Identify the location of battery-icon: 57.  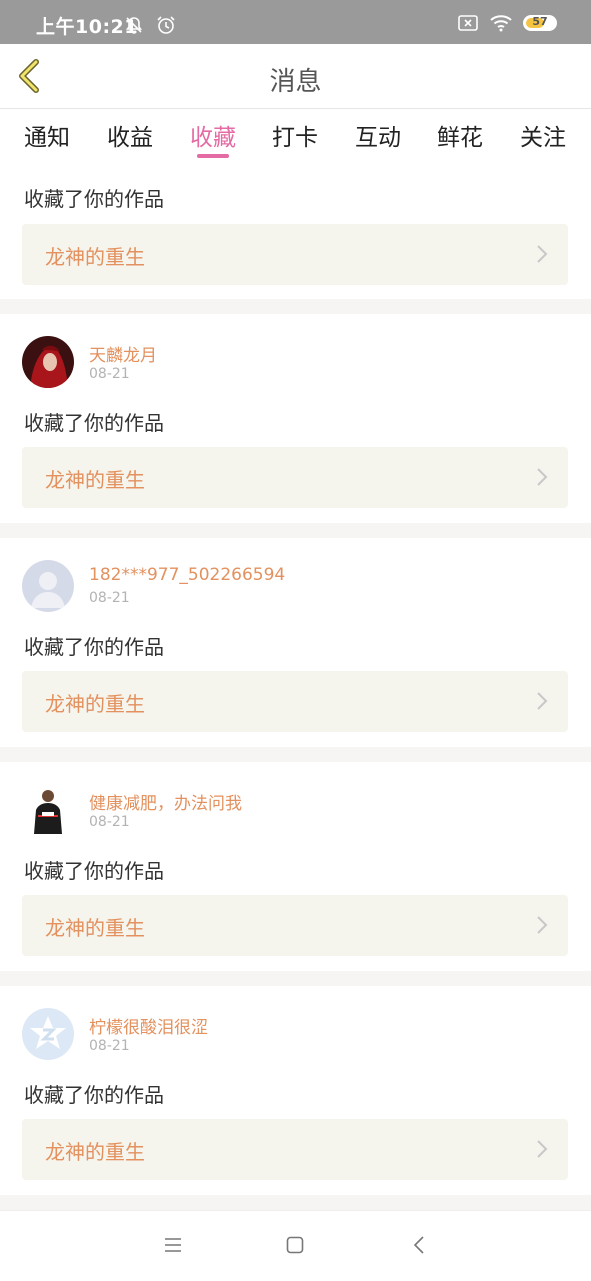
(540, 23).